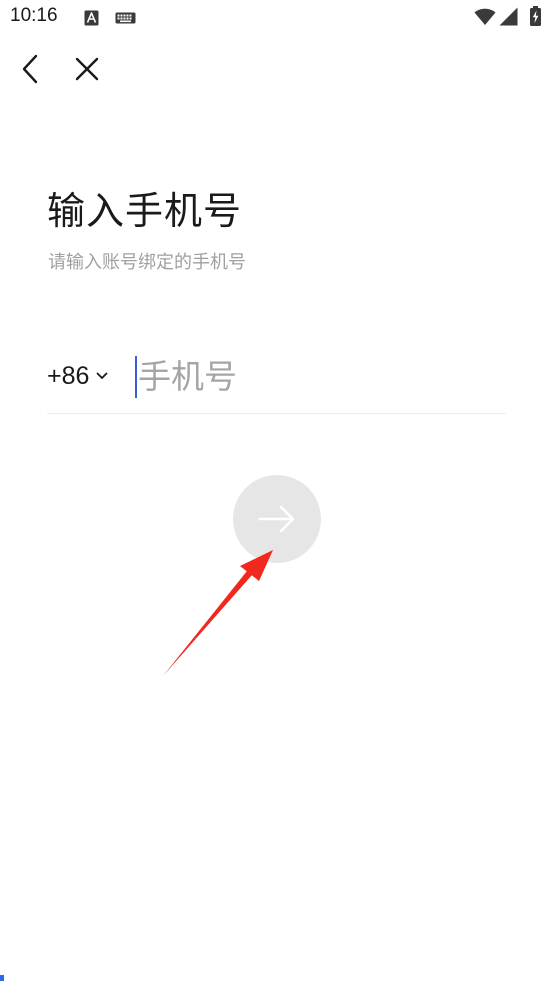 This screenshot has width=553, height=984. Describe the element at coordinates (34, 15) in the screenshot. I see `status-time: 10:16` at that location.